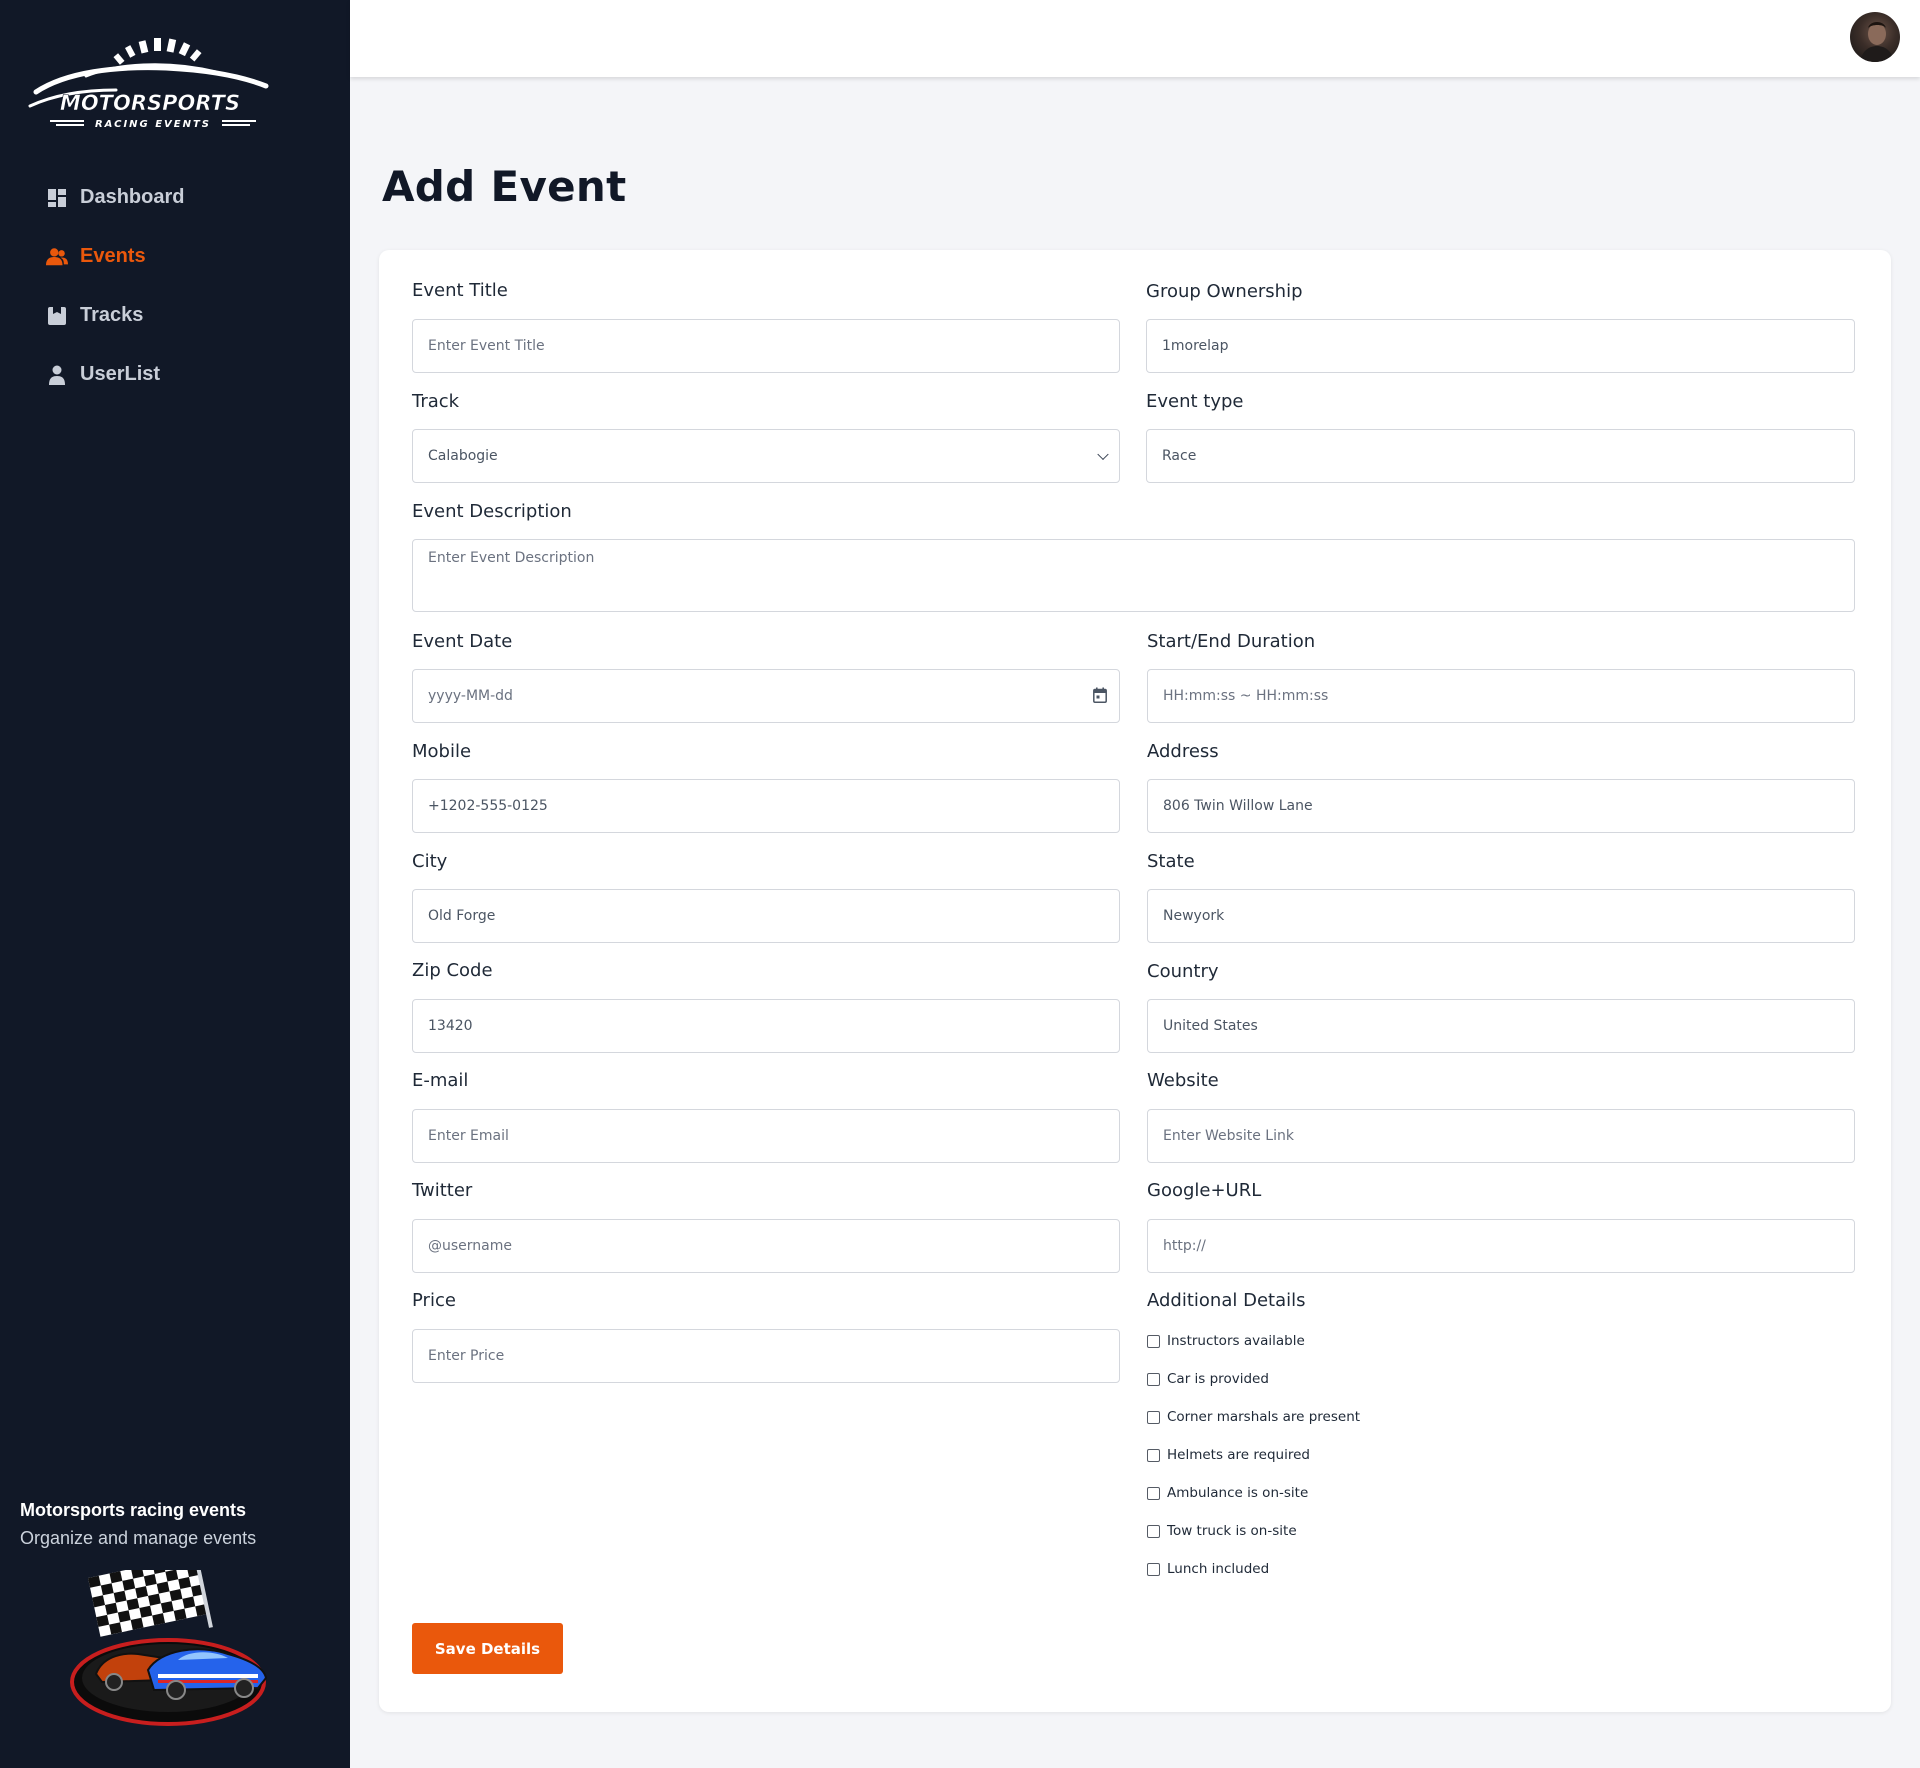 This screenshot has height=1768, width=1920. Describe the element at coordinates (1183, 751) in the screenshot. I see `address-label: Address` at that location.